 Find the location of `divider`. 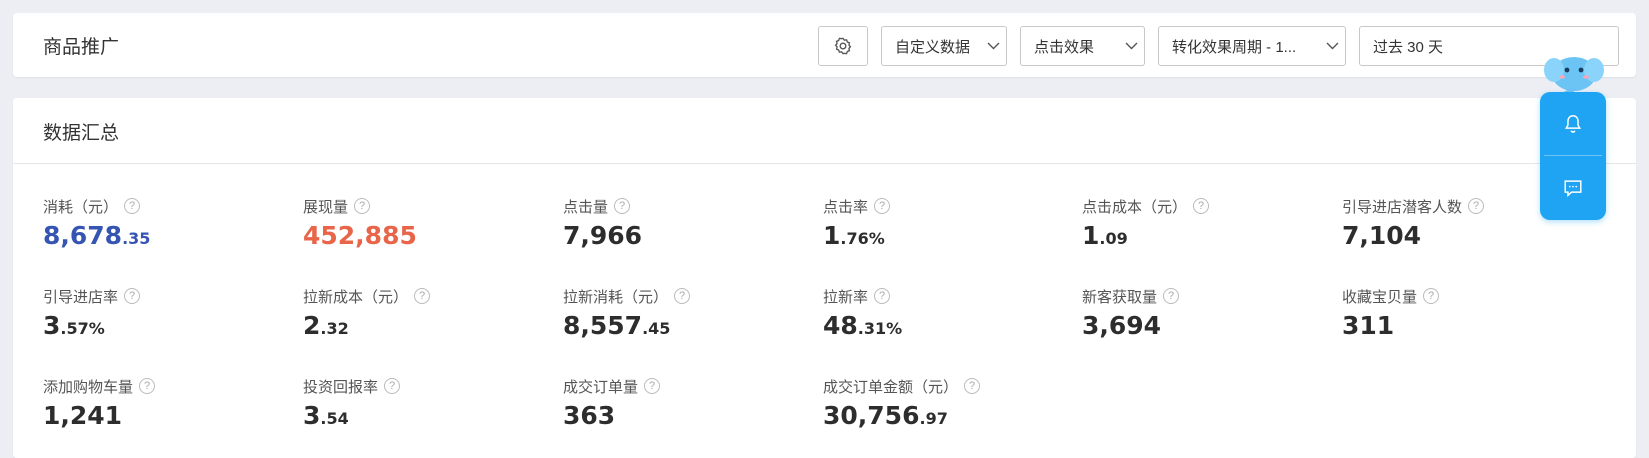

divider is located at coordinates (824, 163).